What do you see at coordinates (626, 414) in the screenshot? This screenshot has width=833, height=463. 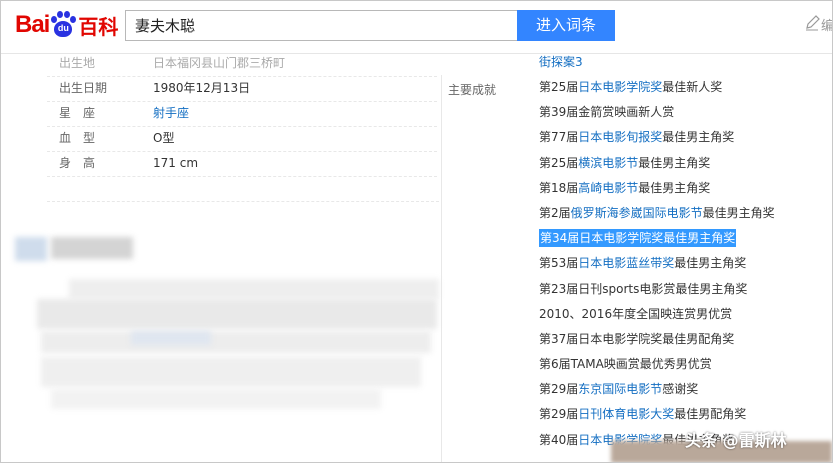 I see `achievement-link: 日刊体育电影大奖` at bounding box center [626, 414].